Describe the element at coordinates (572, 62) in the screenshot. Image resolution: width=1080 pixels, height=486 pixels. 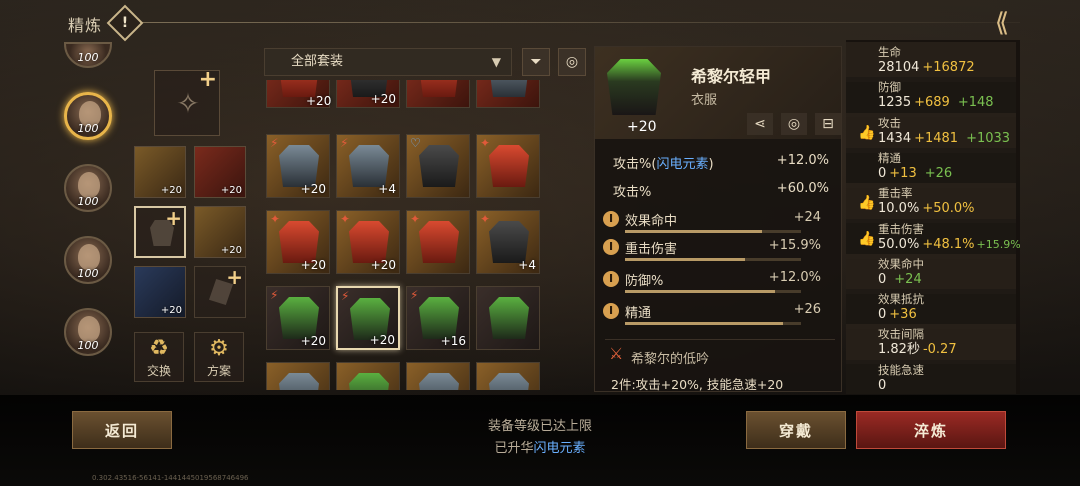
I see `sort-button: ◎` at that location.